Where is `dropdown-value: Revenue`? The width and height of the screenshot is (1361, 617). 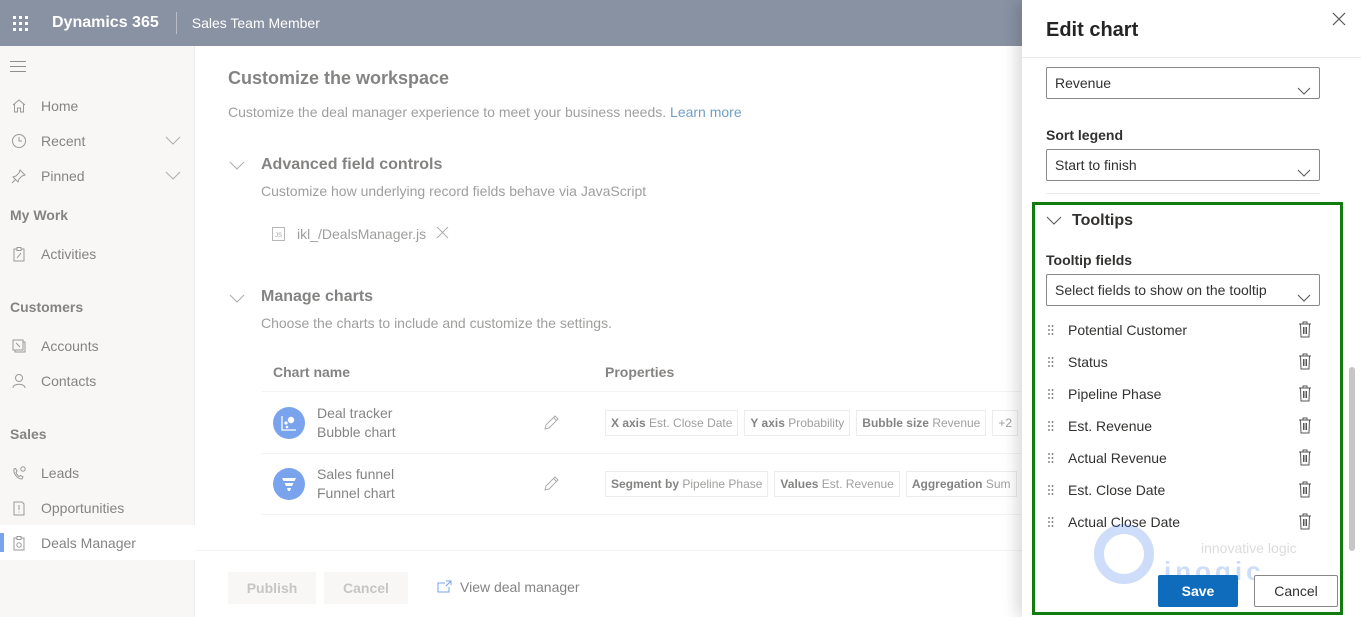 dropdown-value: Revenue is located at coordinates (1083, 83).